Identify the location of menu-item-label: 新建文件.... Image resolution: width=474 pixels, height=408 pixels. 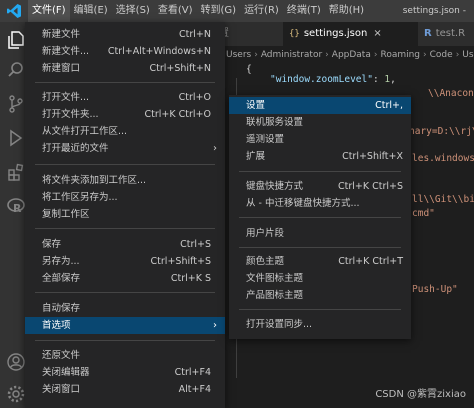
(66, 51).